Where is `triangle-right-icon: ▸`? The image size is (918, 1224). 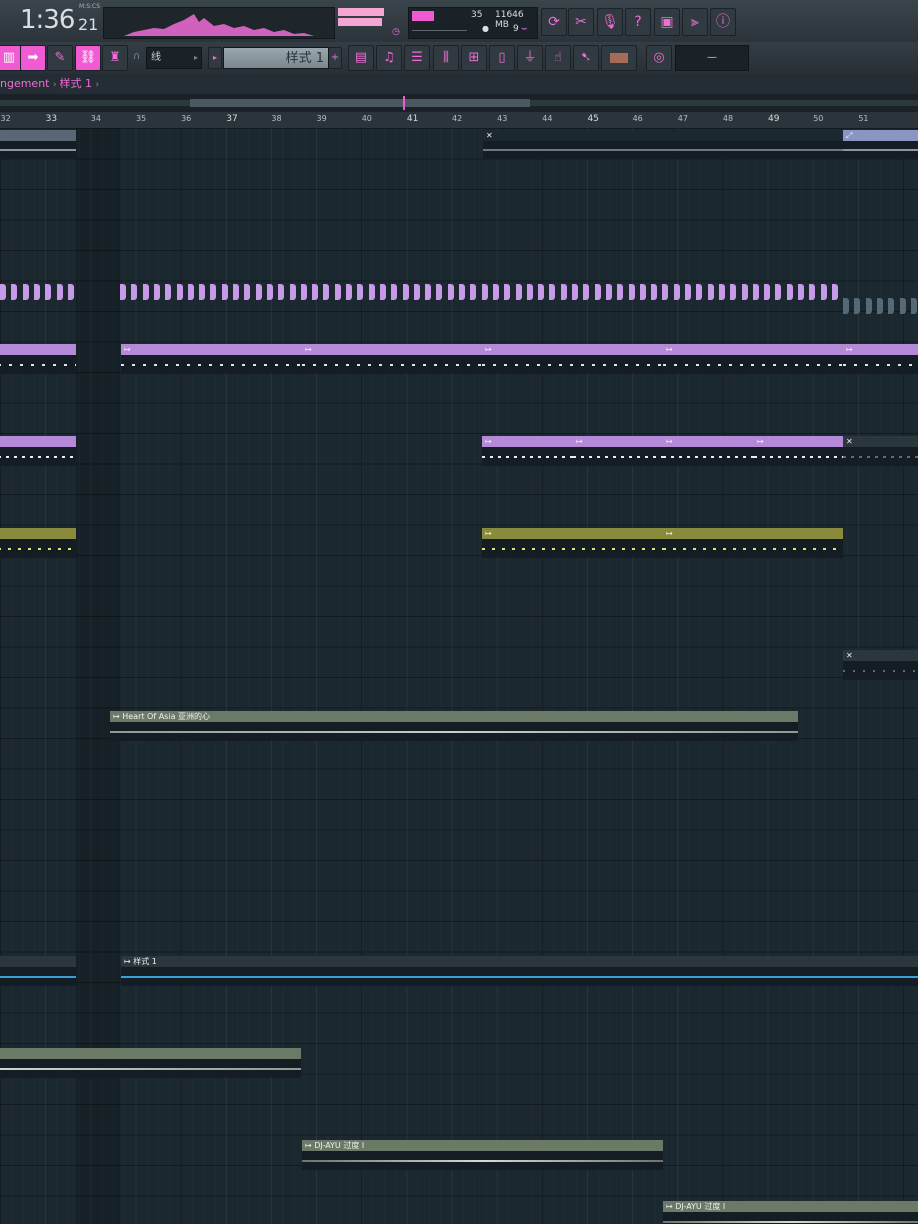
triangle-right-icon: ▸ is located at coordinates (214, 57).